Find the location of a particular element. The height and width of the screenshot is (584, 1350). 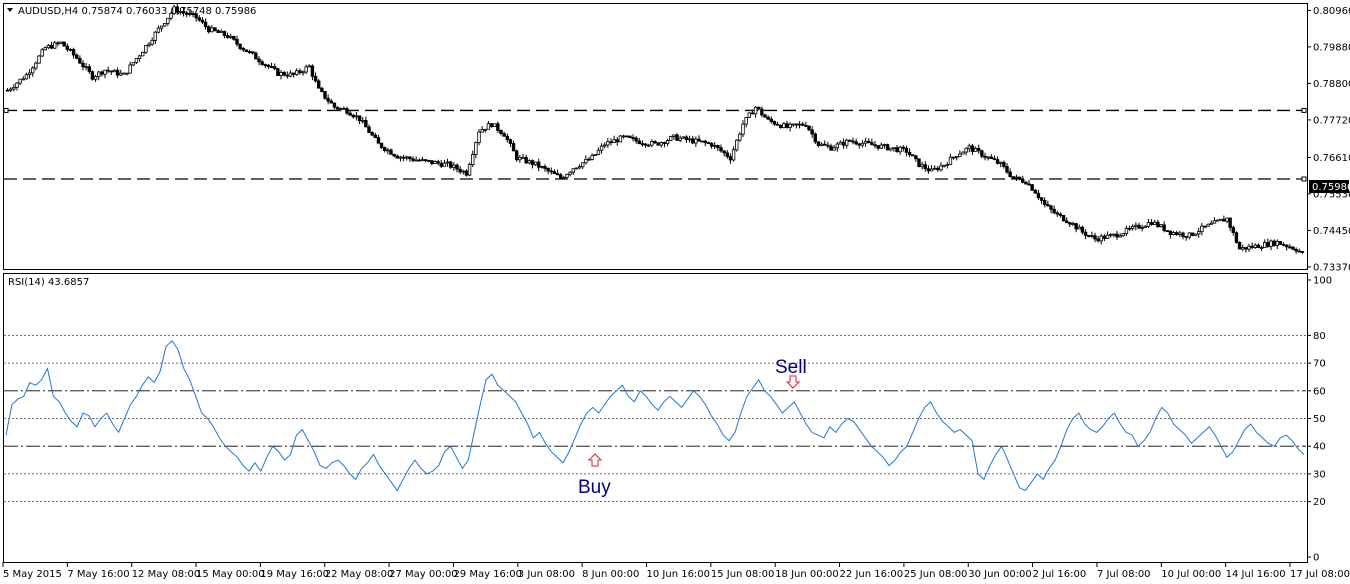

rsi-tick-label: 40 is located at coordinates (1319, 447).